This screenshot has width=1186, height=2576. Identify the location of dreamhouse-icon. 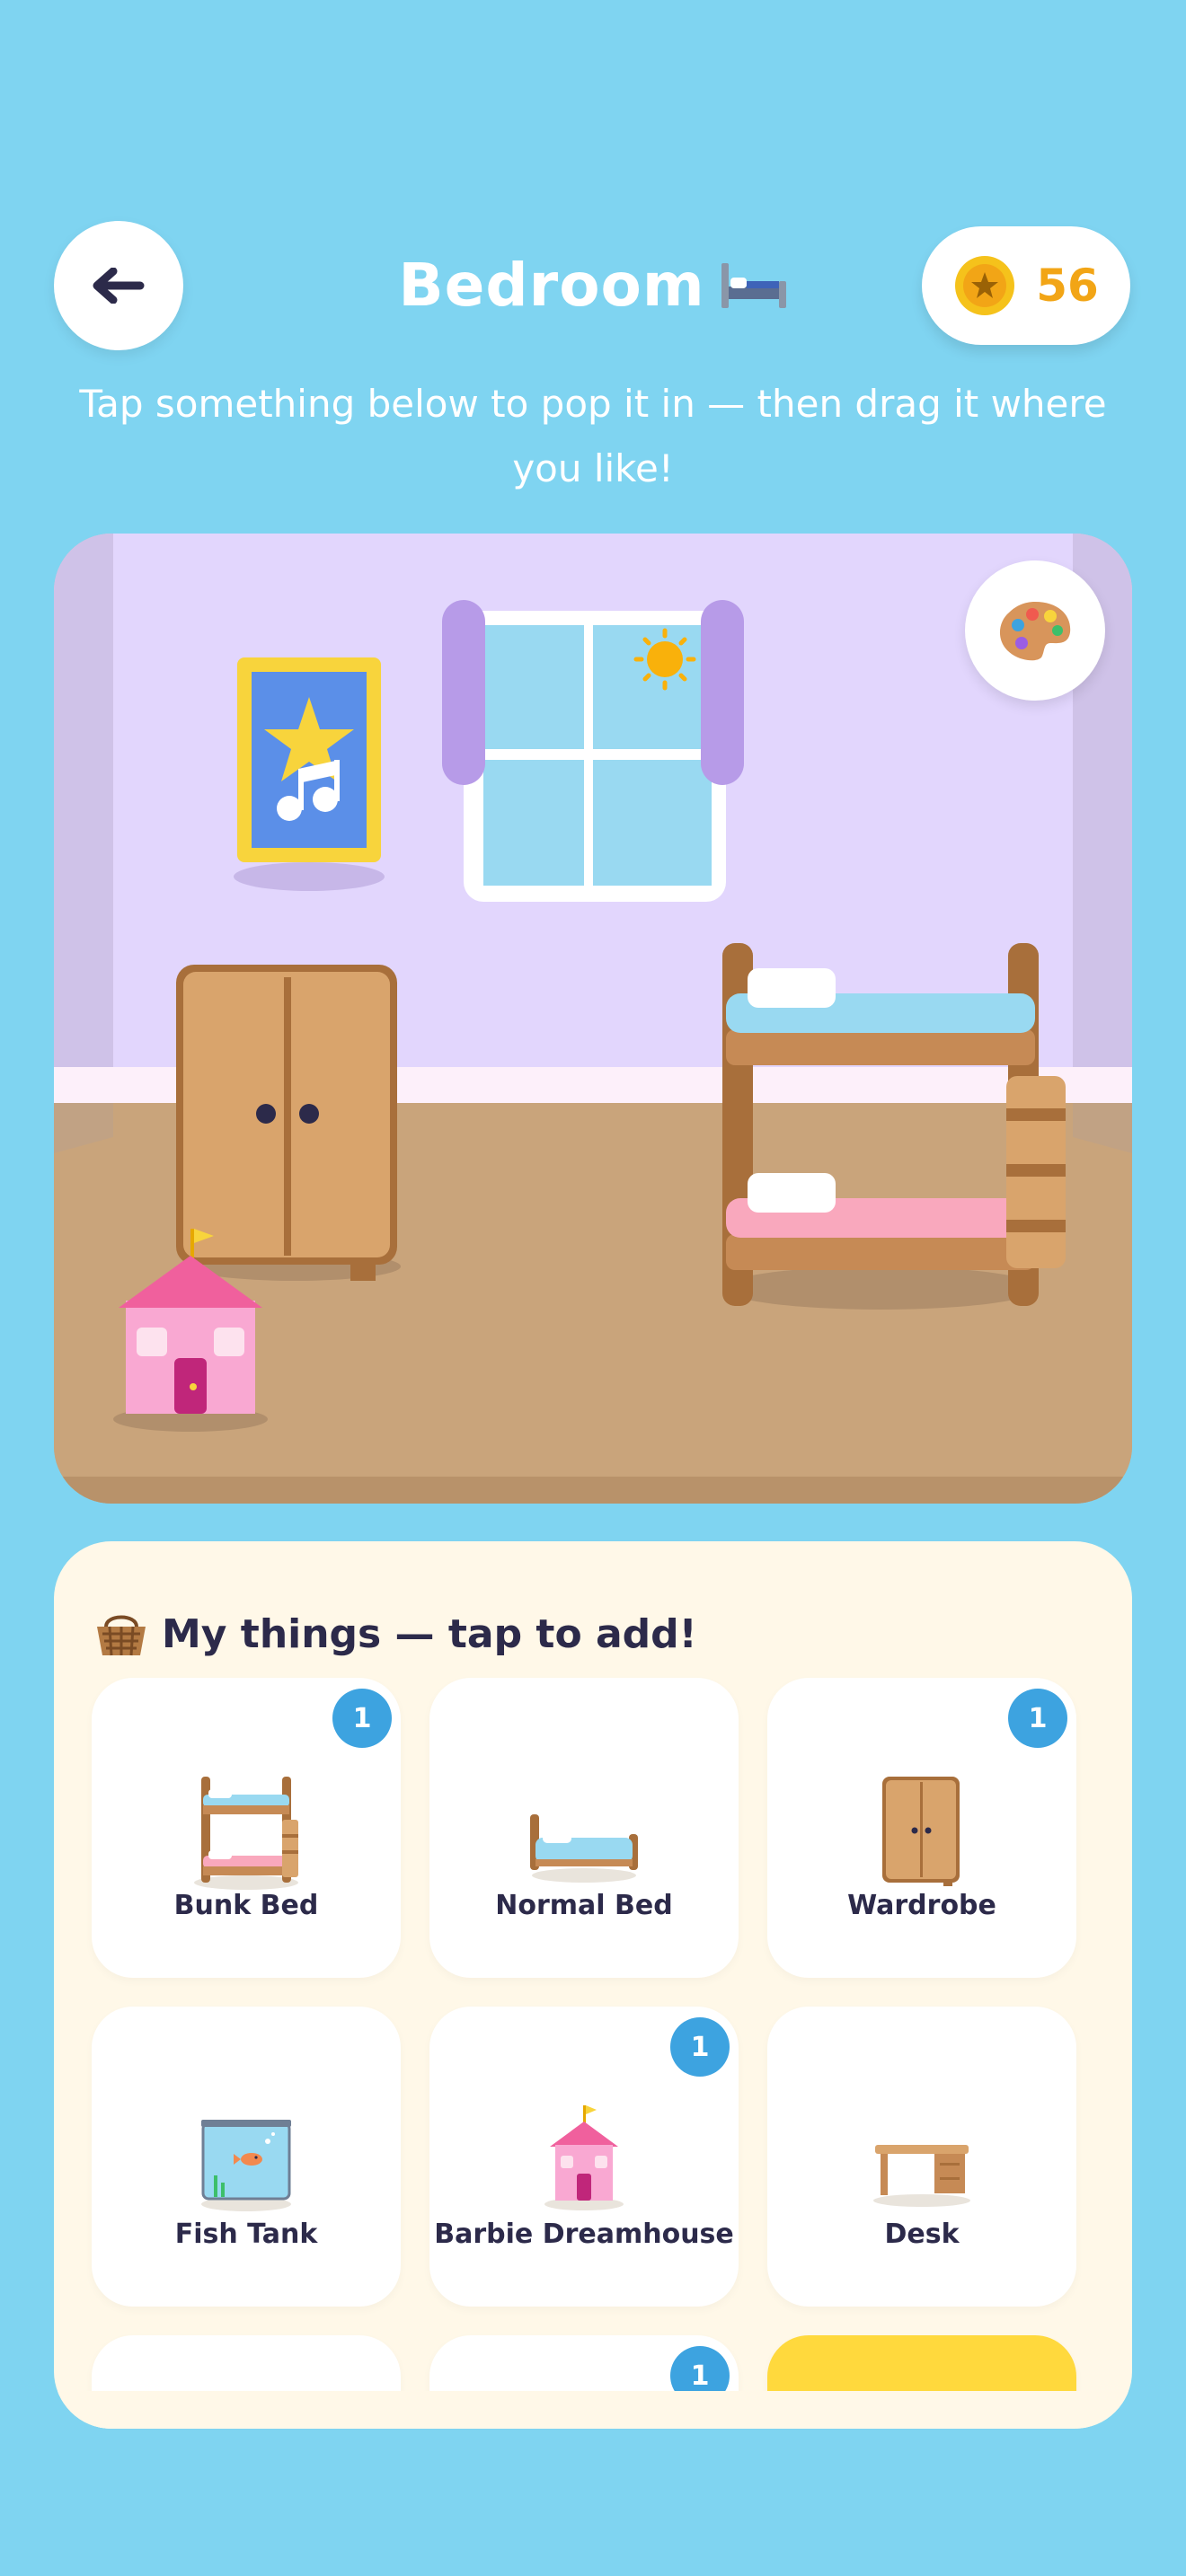
(584, 2157).